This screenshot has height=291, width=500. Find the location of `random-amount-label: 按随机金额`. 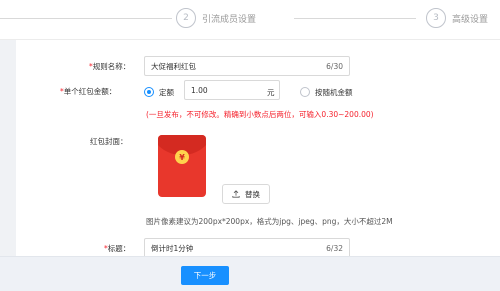

random-amount-label: 按随机金额 is located at coordinates (334, 92).